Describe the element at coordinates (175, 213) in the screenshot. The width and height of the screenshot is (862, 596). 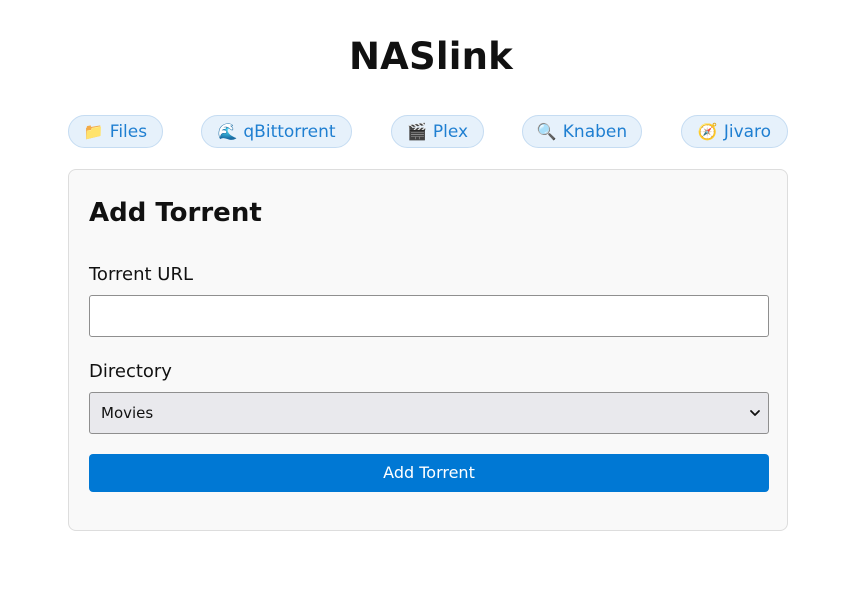
I see `card-title: Add Torrent` at that location.